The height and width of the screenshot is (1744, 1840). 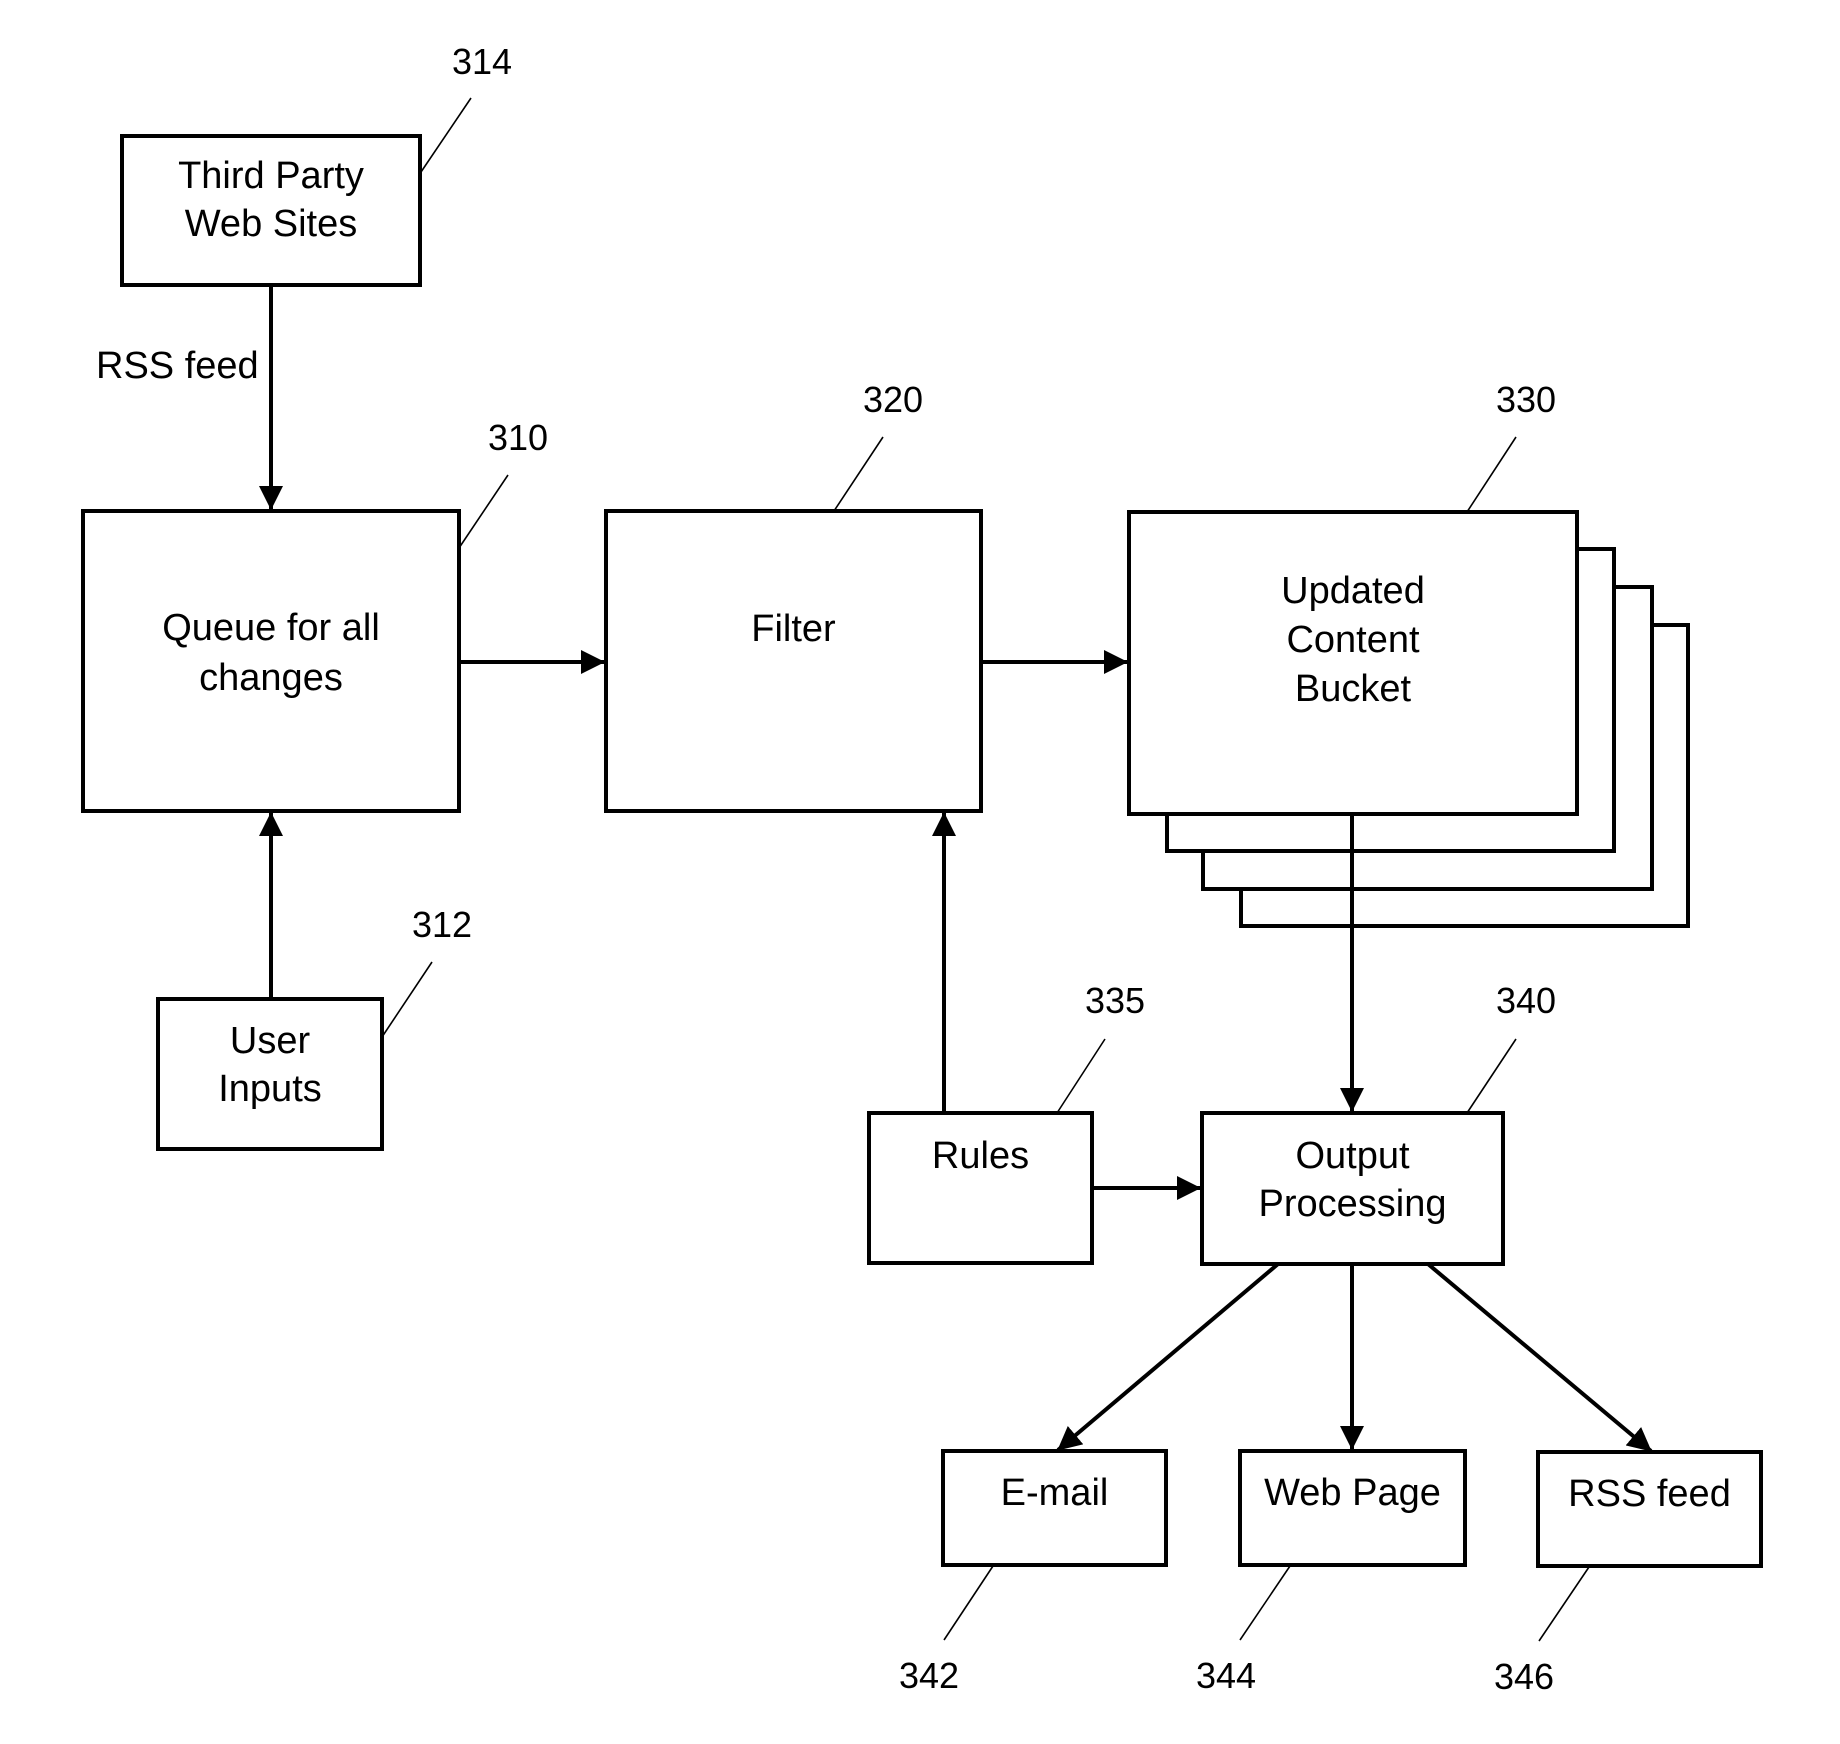 What do you see at coordinates (793, 629) in the screenshot?
I see `node-label-line: Filter` at bounding box center [793, 629].